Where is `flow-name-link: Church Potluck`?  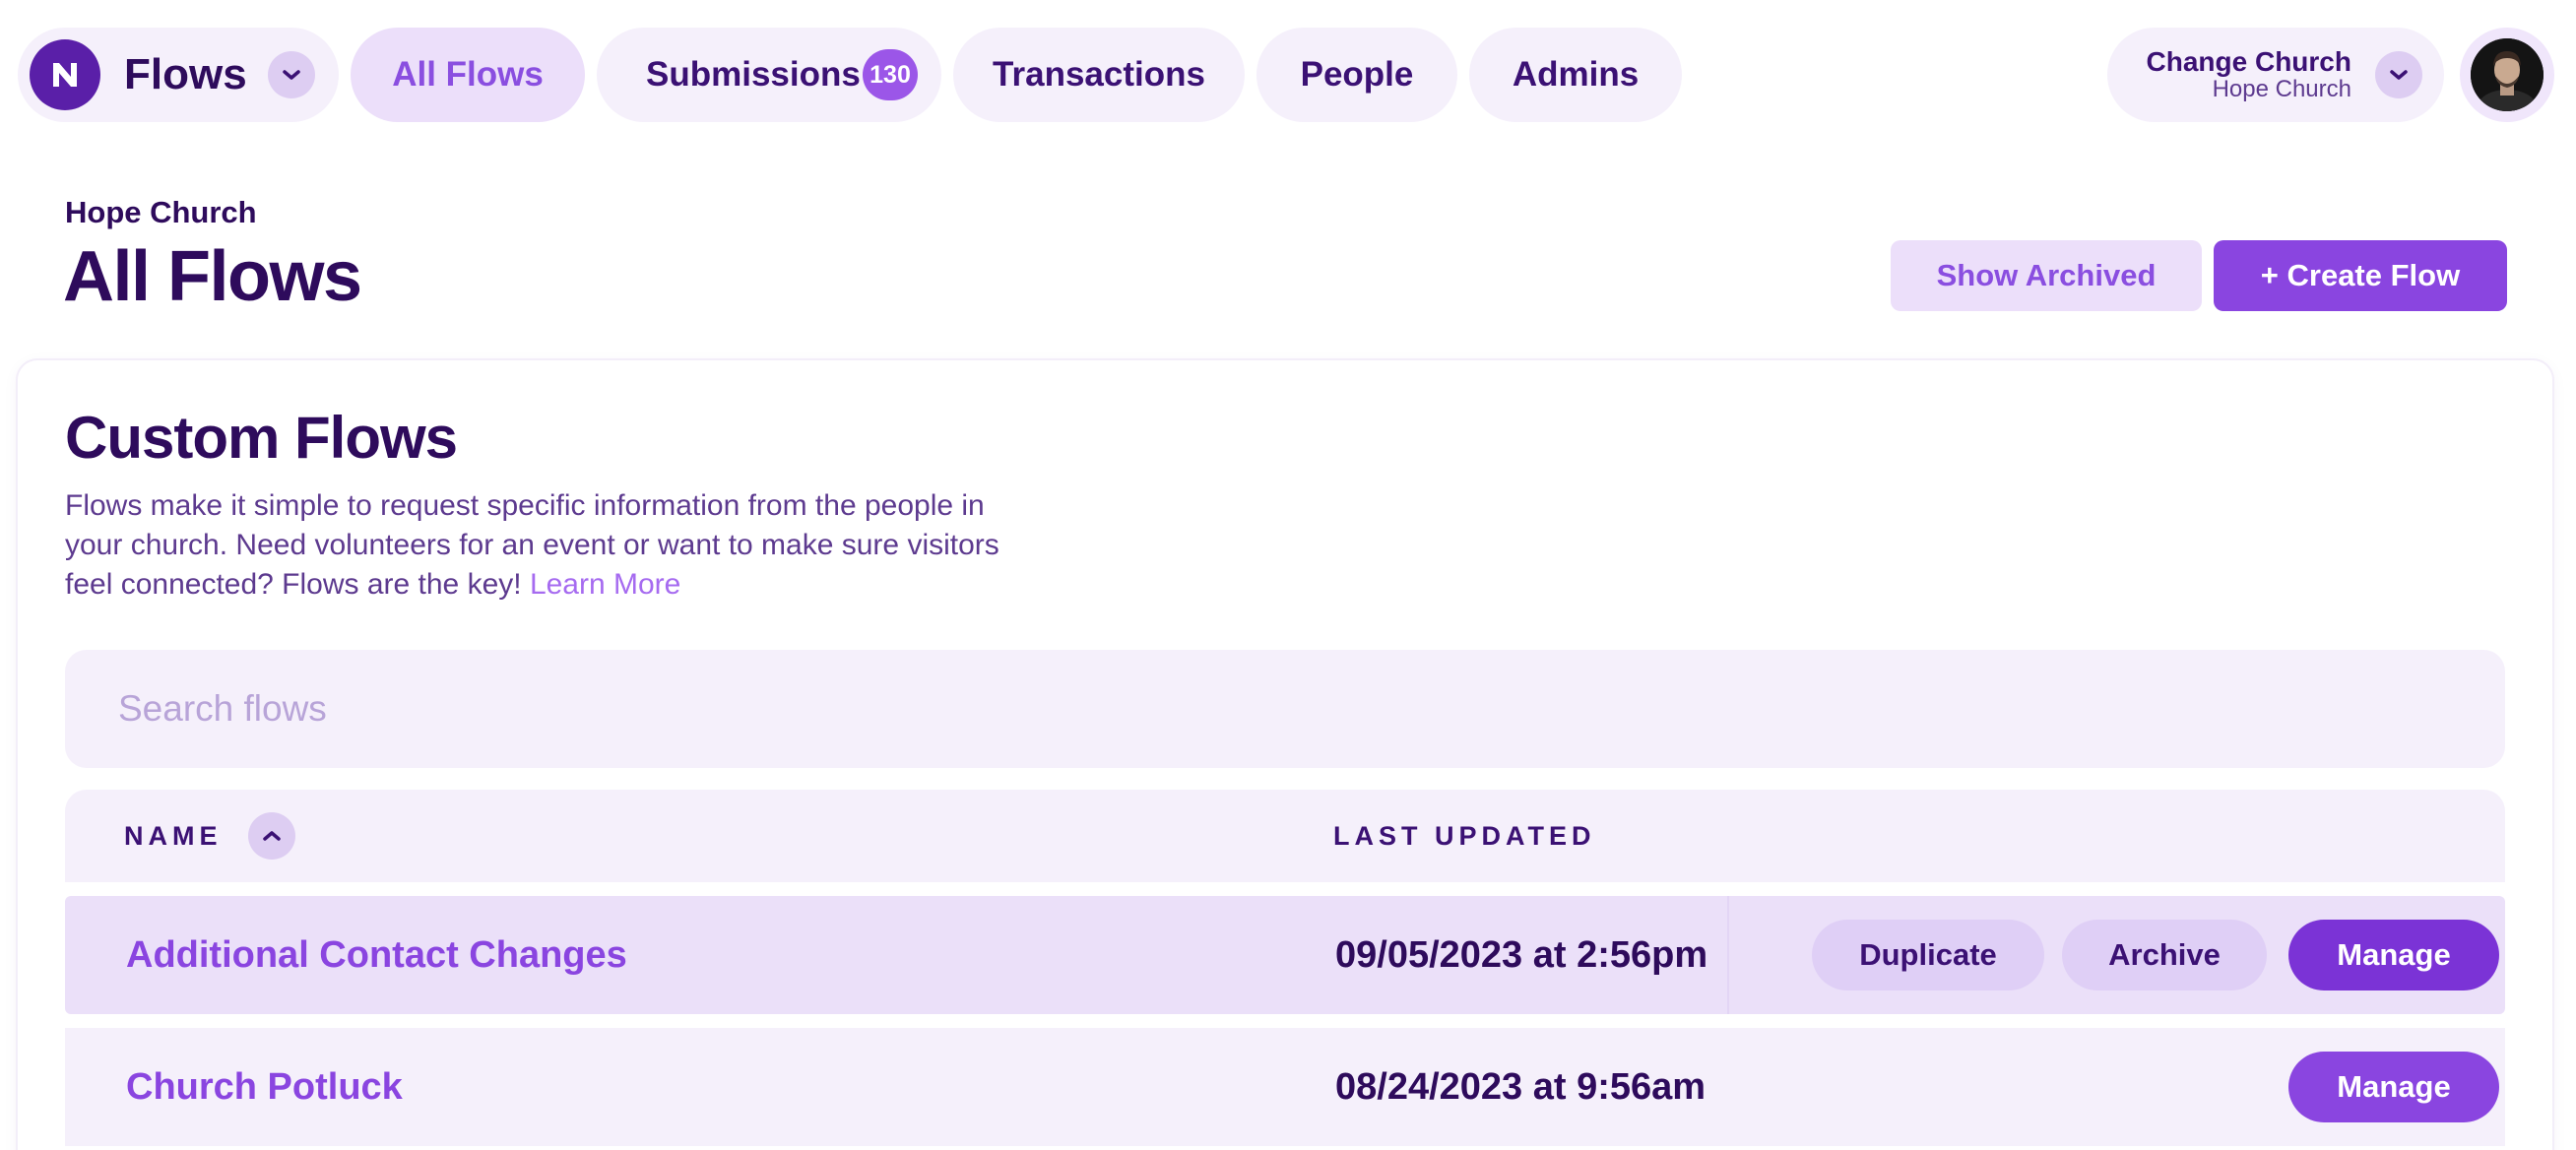 flow-name-link: Church Potluck is located at coordinates (264, 1087).